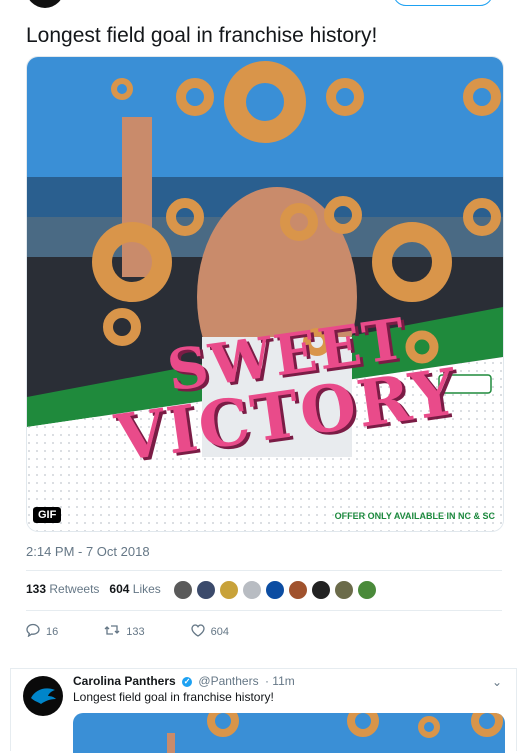  What do you see at coordinates (112, 631) in the screenshot?
I see `retweet-icon` at bounding box center [112, 631].